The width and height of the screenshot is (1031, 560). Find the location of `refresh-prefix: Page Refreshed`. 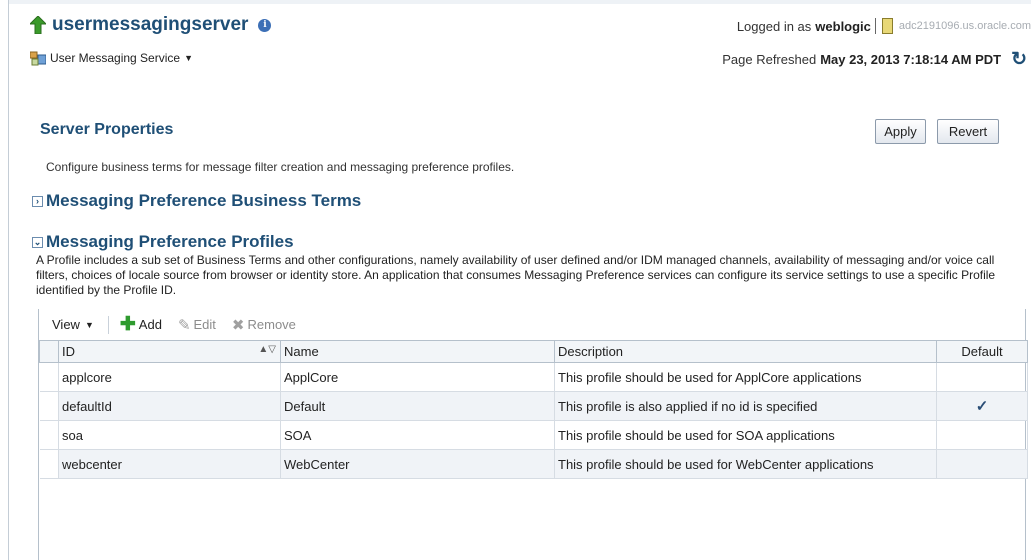

refresh-prefix: Page Refreshed is located at coordinates (769, 59).